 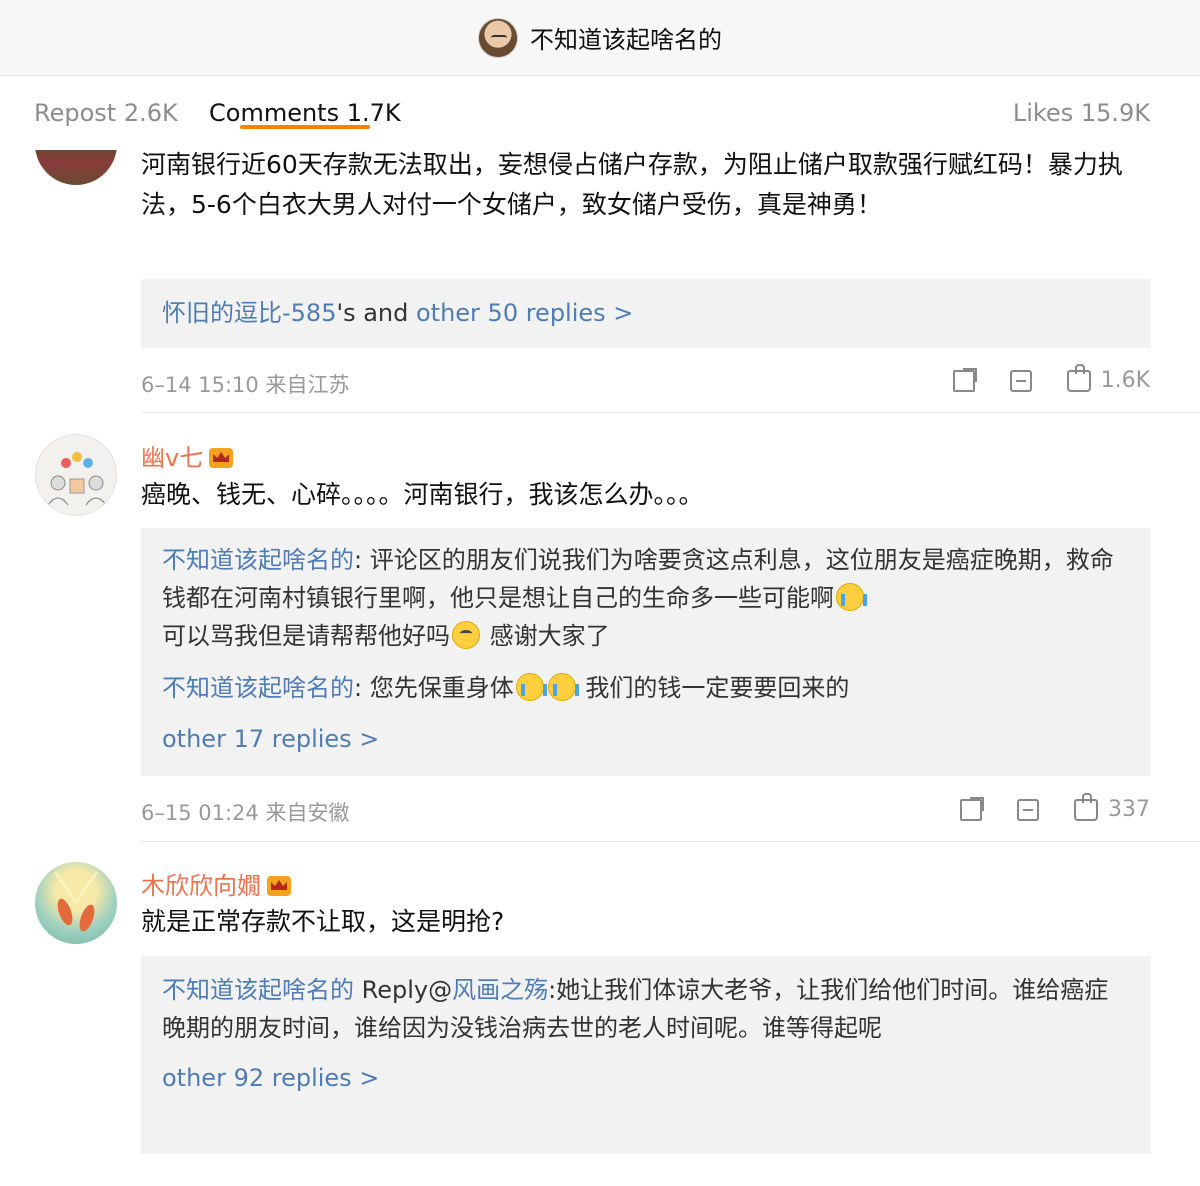 What do you see at coordinates (1081, 113) in the screenshot?
I see `tab-likes: Likes 15.9K` at bounding box center [1081, 113].